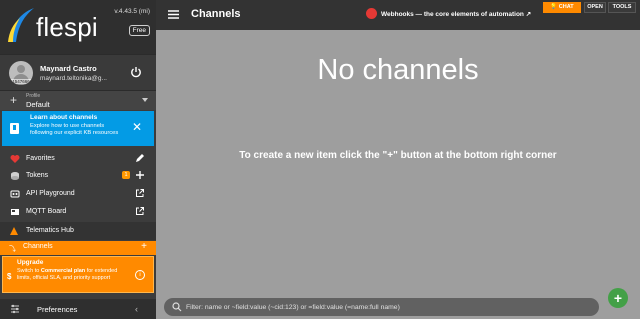 The height and width of the screenshot is (319, 640). What do you see at coordinates (78, 194) in the screenshot?
I see `sidebar-item-api-playground: API Playground` at bounding box center [78, 194].